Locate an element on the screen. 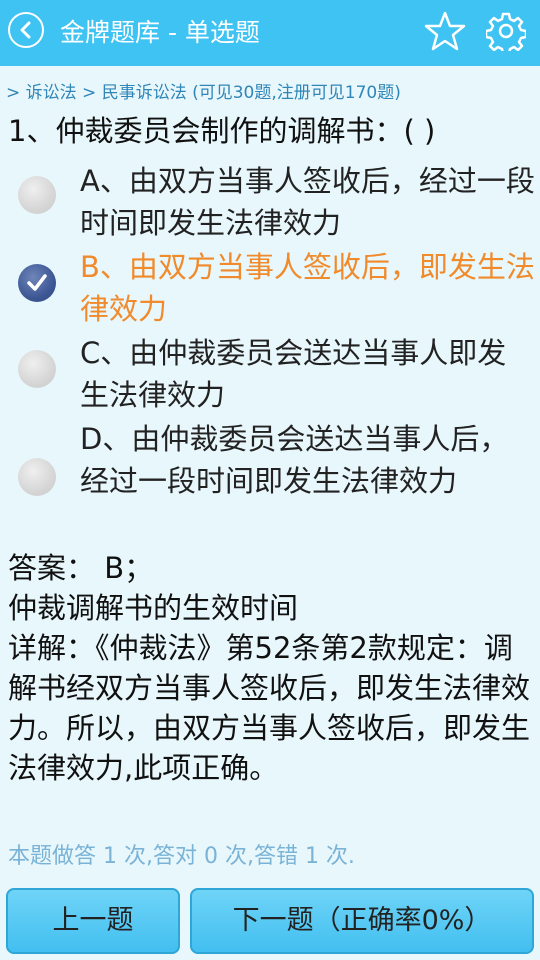  gear-icon is located at coordinates (506, 34).